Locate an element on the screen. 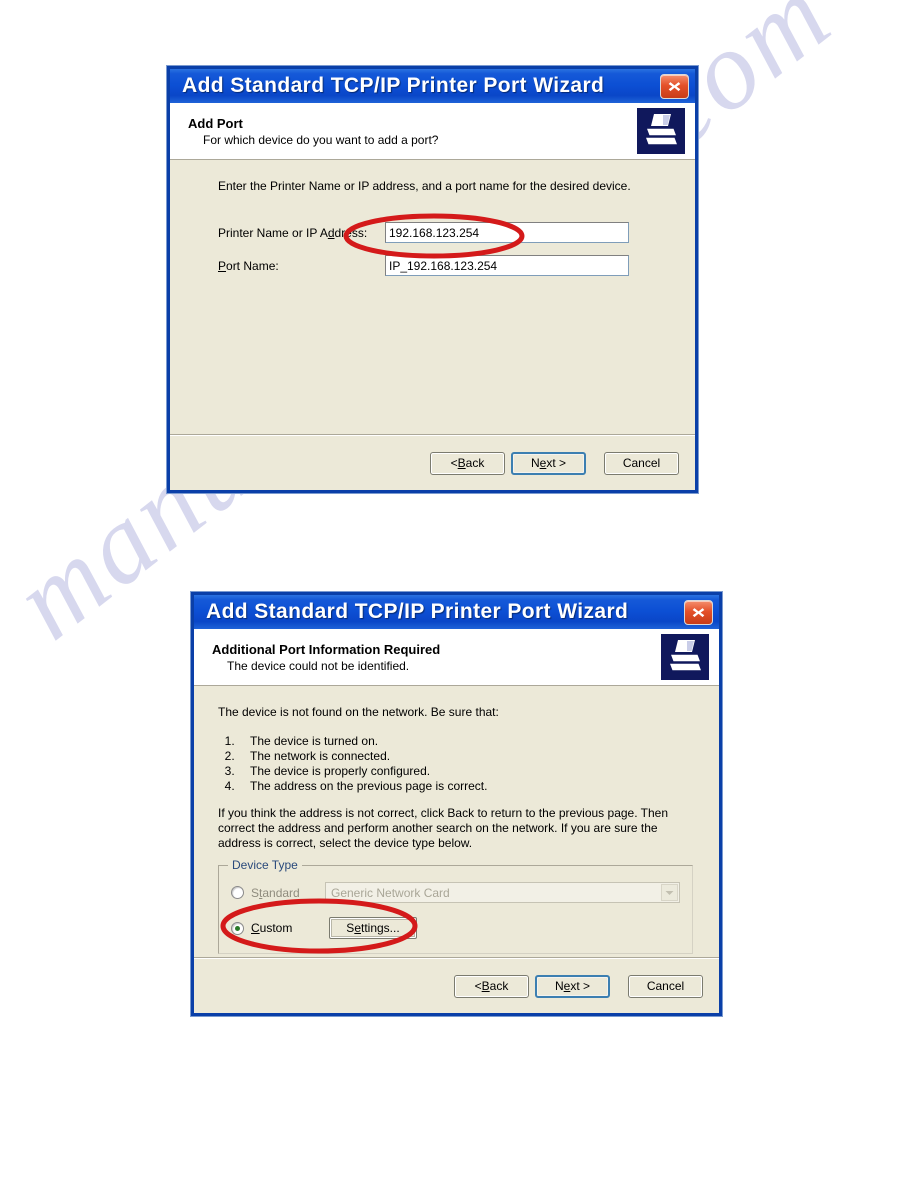  standard-device-value: Generic Network Card is located at coordinates (390, 892).